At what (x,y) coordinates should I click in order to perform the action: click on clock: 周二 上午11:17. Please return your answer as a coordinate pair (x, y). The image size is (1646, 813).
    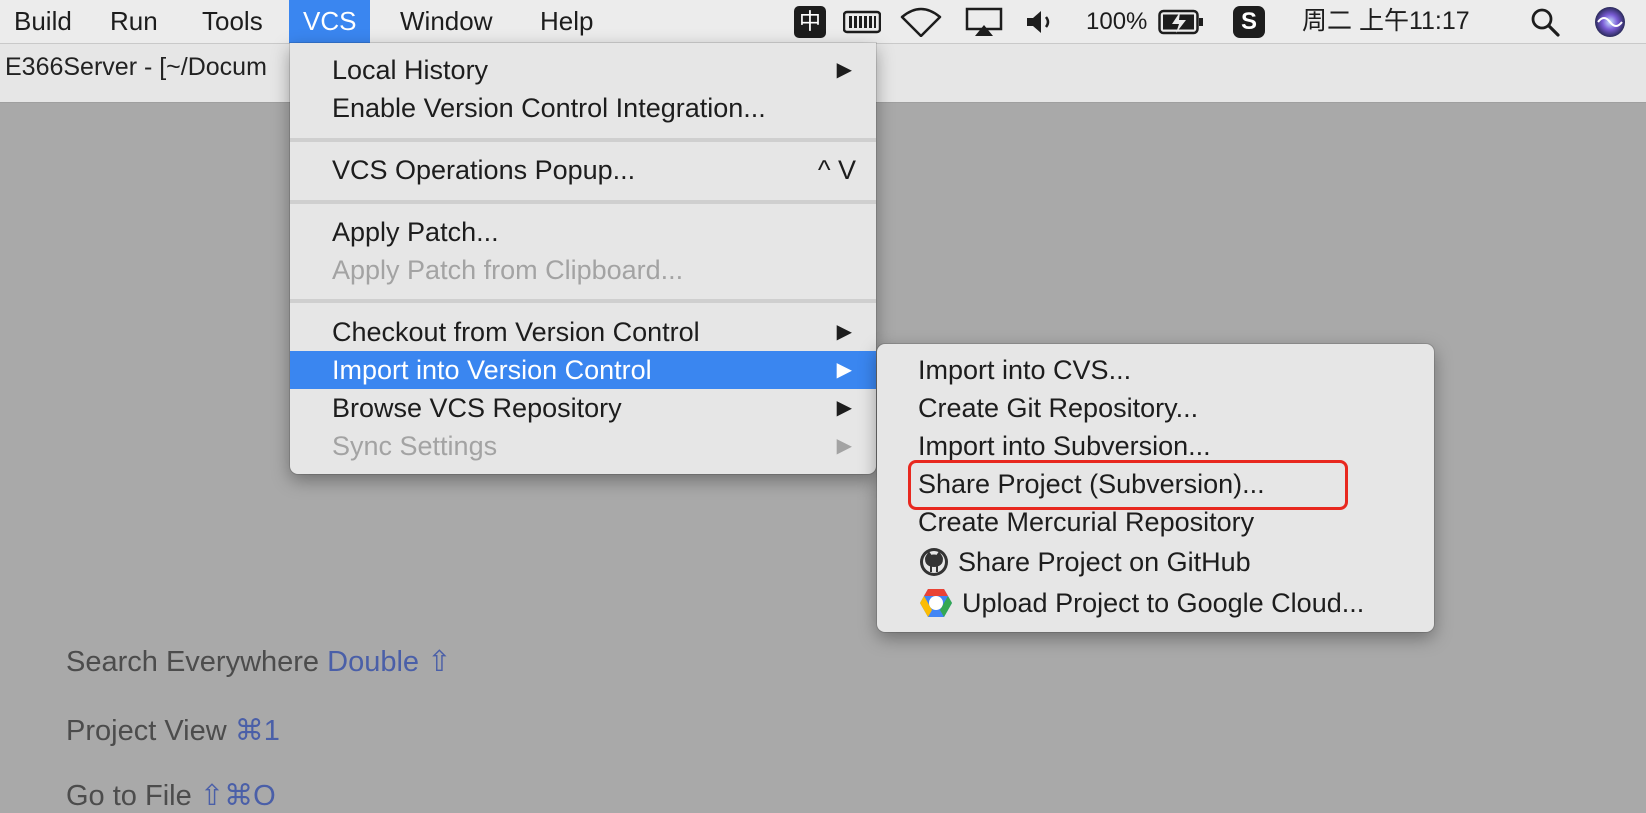
    Looking at the image, I should click on (1386, 21).